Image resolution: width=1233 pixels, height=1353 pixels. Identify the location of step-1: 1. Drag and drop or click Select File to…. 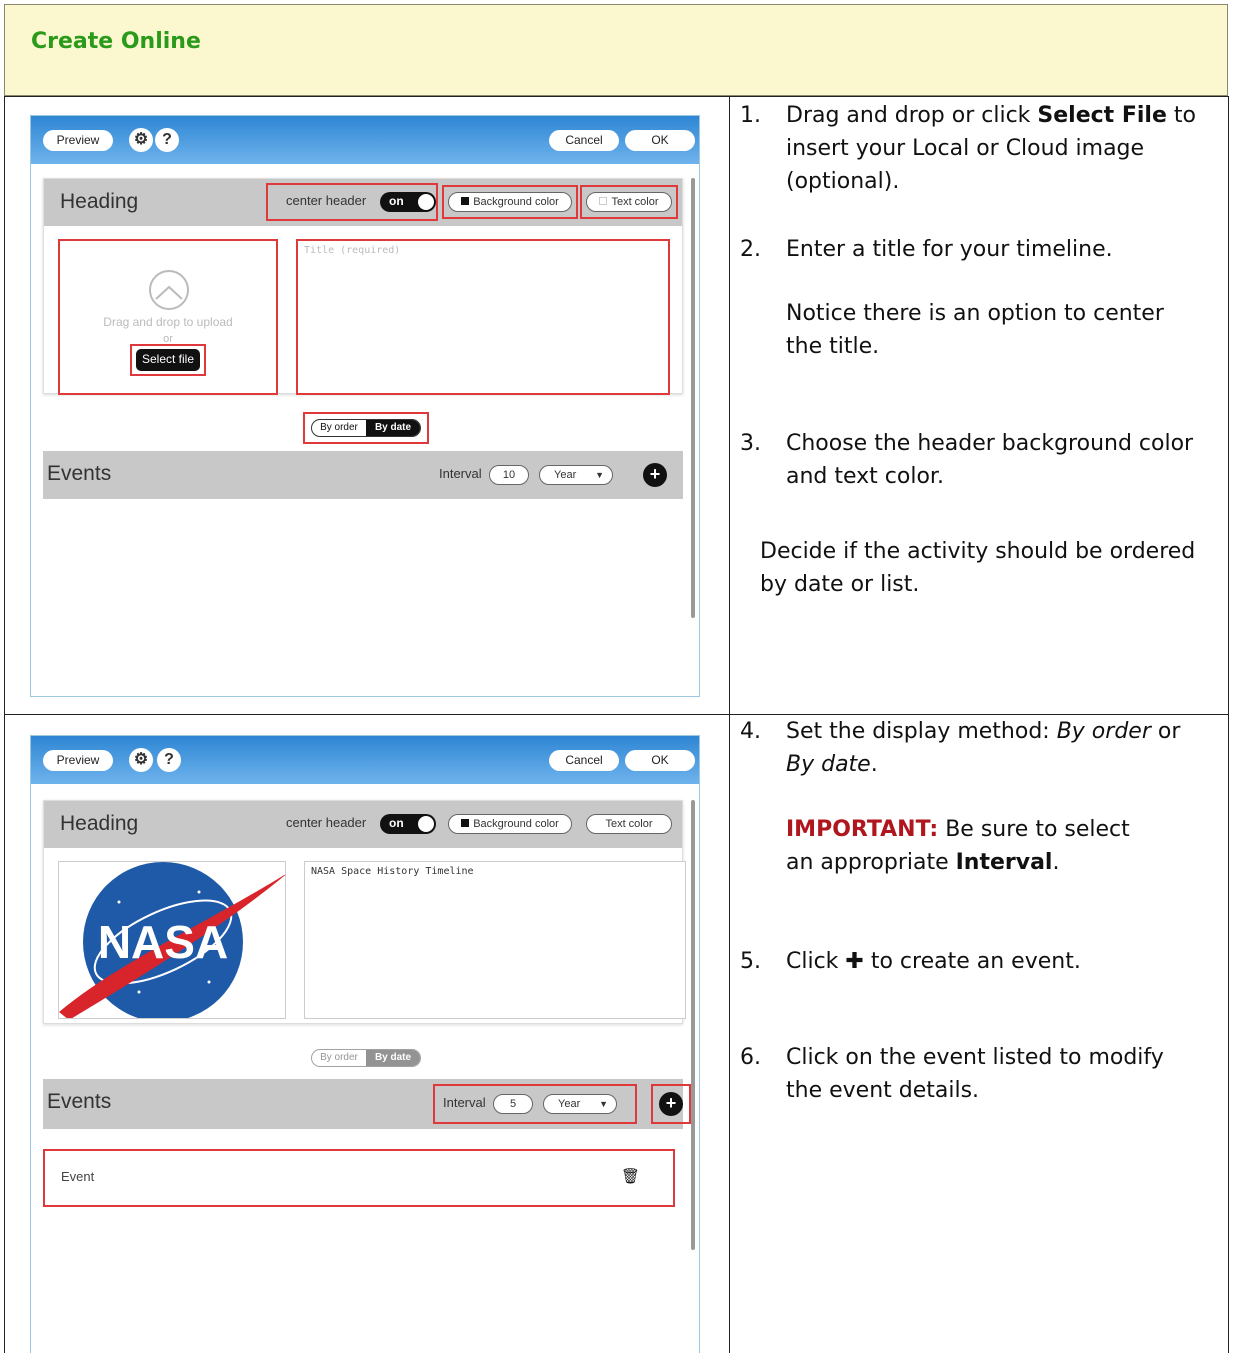
(975, 148).